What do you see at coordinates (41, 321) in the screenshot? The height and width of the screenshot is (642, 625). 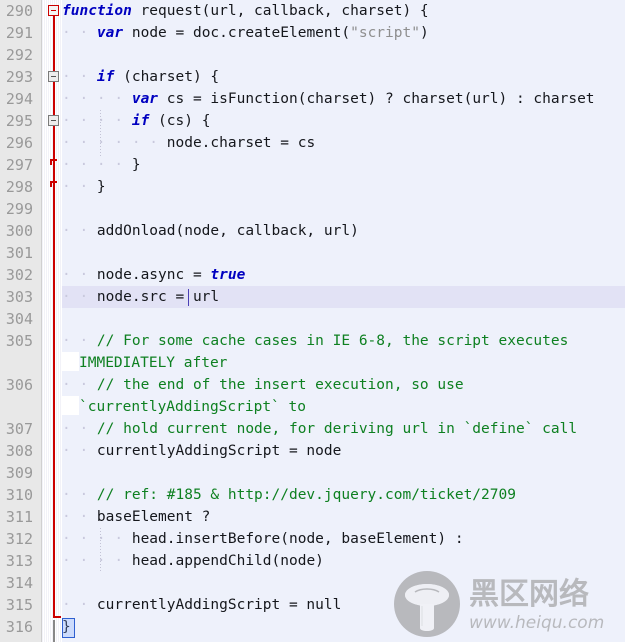 I see `gutter-divider` at bounding box center [41, 321].